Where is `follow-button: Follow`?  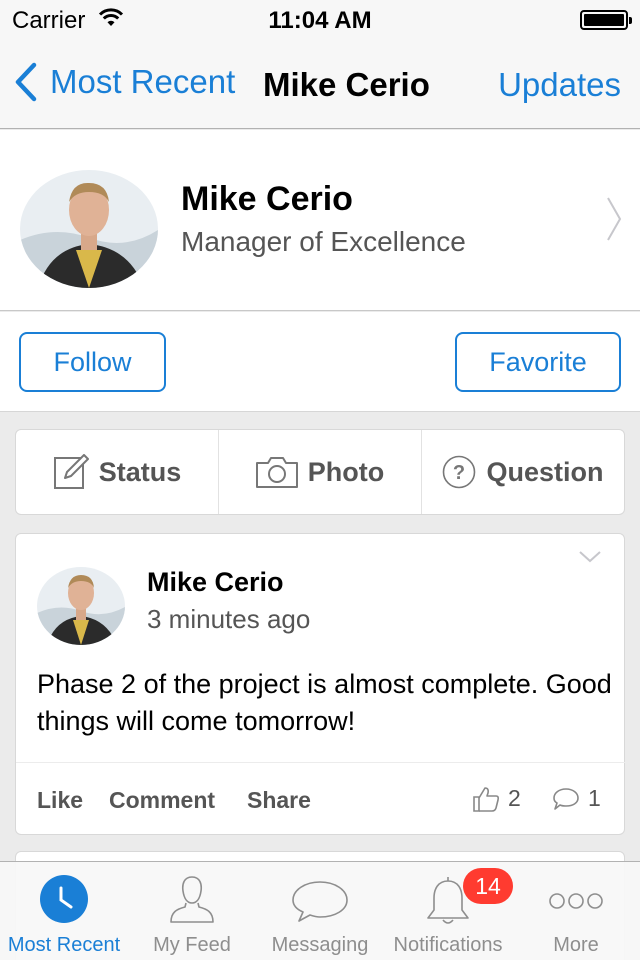 follow-button: Follow is located at coordinates (92, 362).